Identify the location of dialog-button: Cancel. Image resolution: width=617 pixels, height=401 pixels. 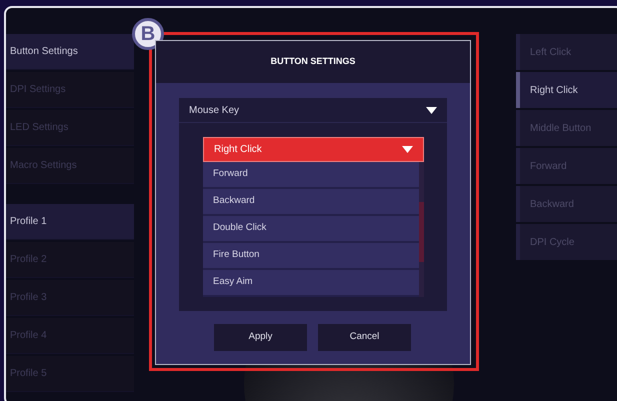
(364, 337).